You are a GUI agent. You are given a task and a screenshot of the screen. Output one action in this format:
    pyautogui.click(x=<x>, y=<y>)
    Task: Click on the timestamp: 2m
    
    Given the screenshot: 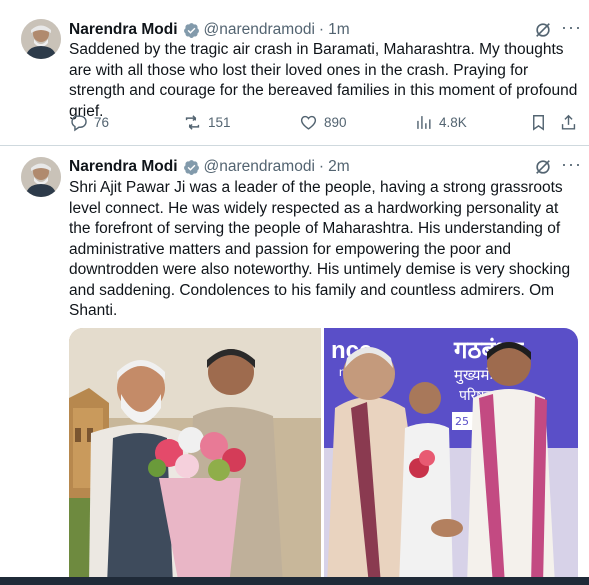 What is the action you would take?
    pyautogui.click(x=339, y=167)
    